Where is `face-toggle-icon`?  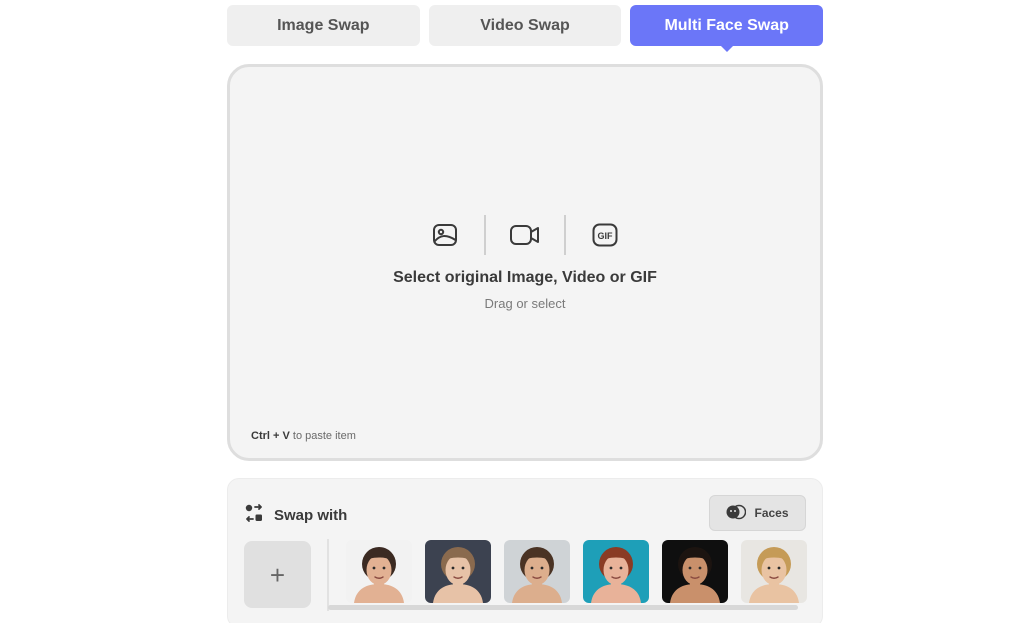 face-toggle-icon is located at coordinates (736, 513).